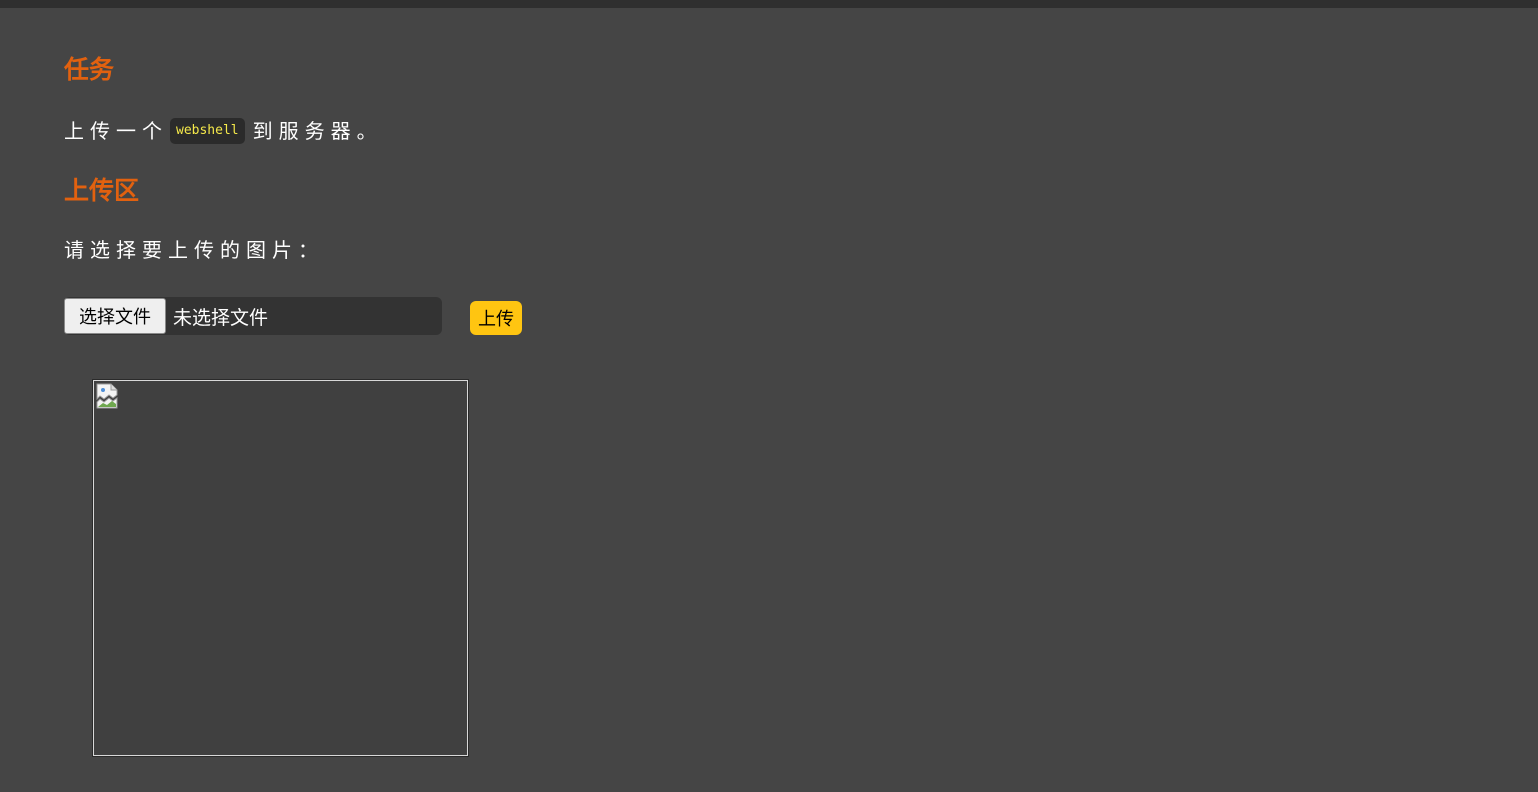  I want to click on image-preview, so click(280, 568).